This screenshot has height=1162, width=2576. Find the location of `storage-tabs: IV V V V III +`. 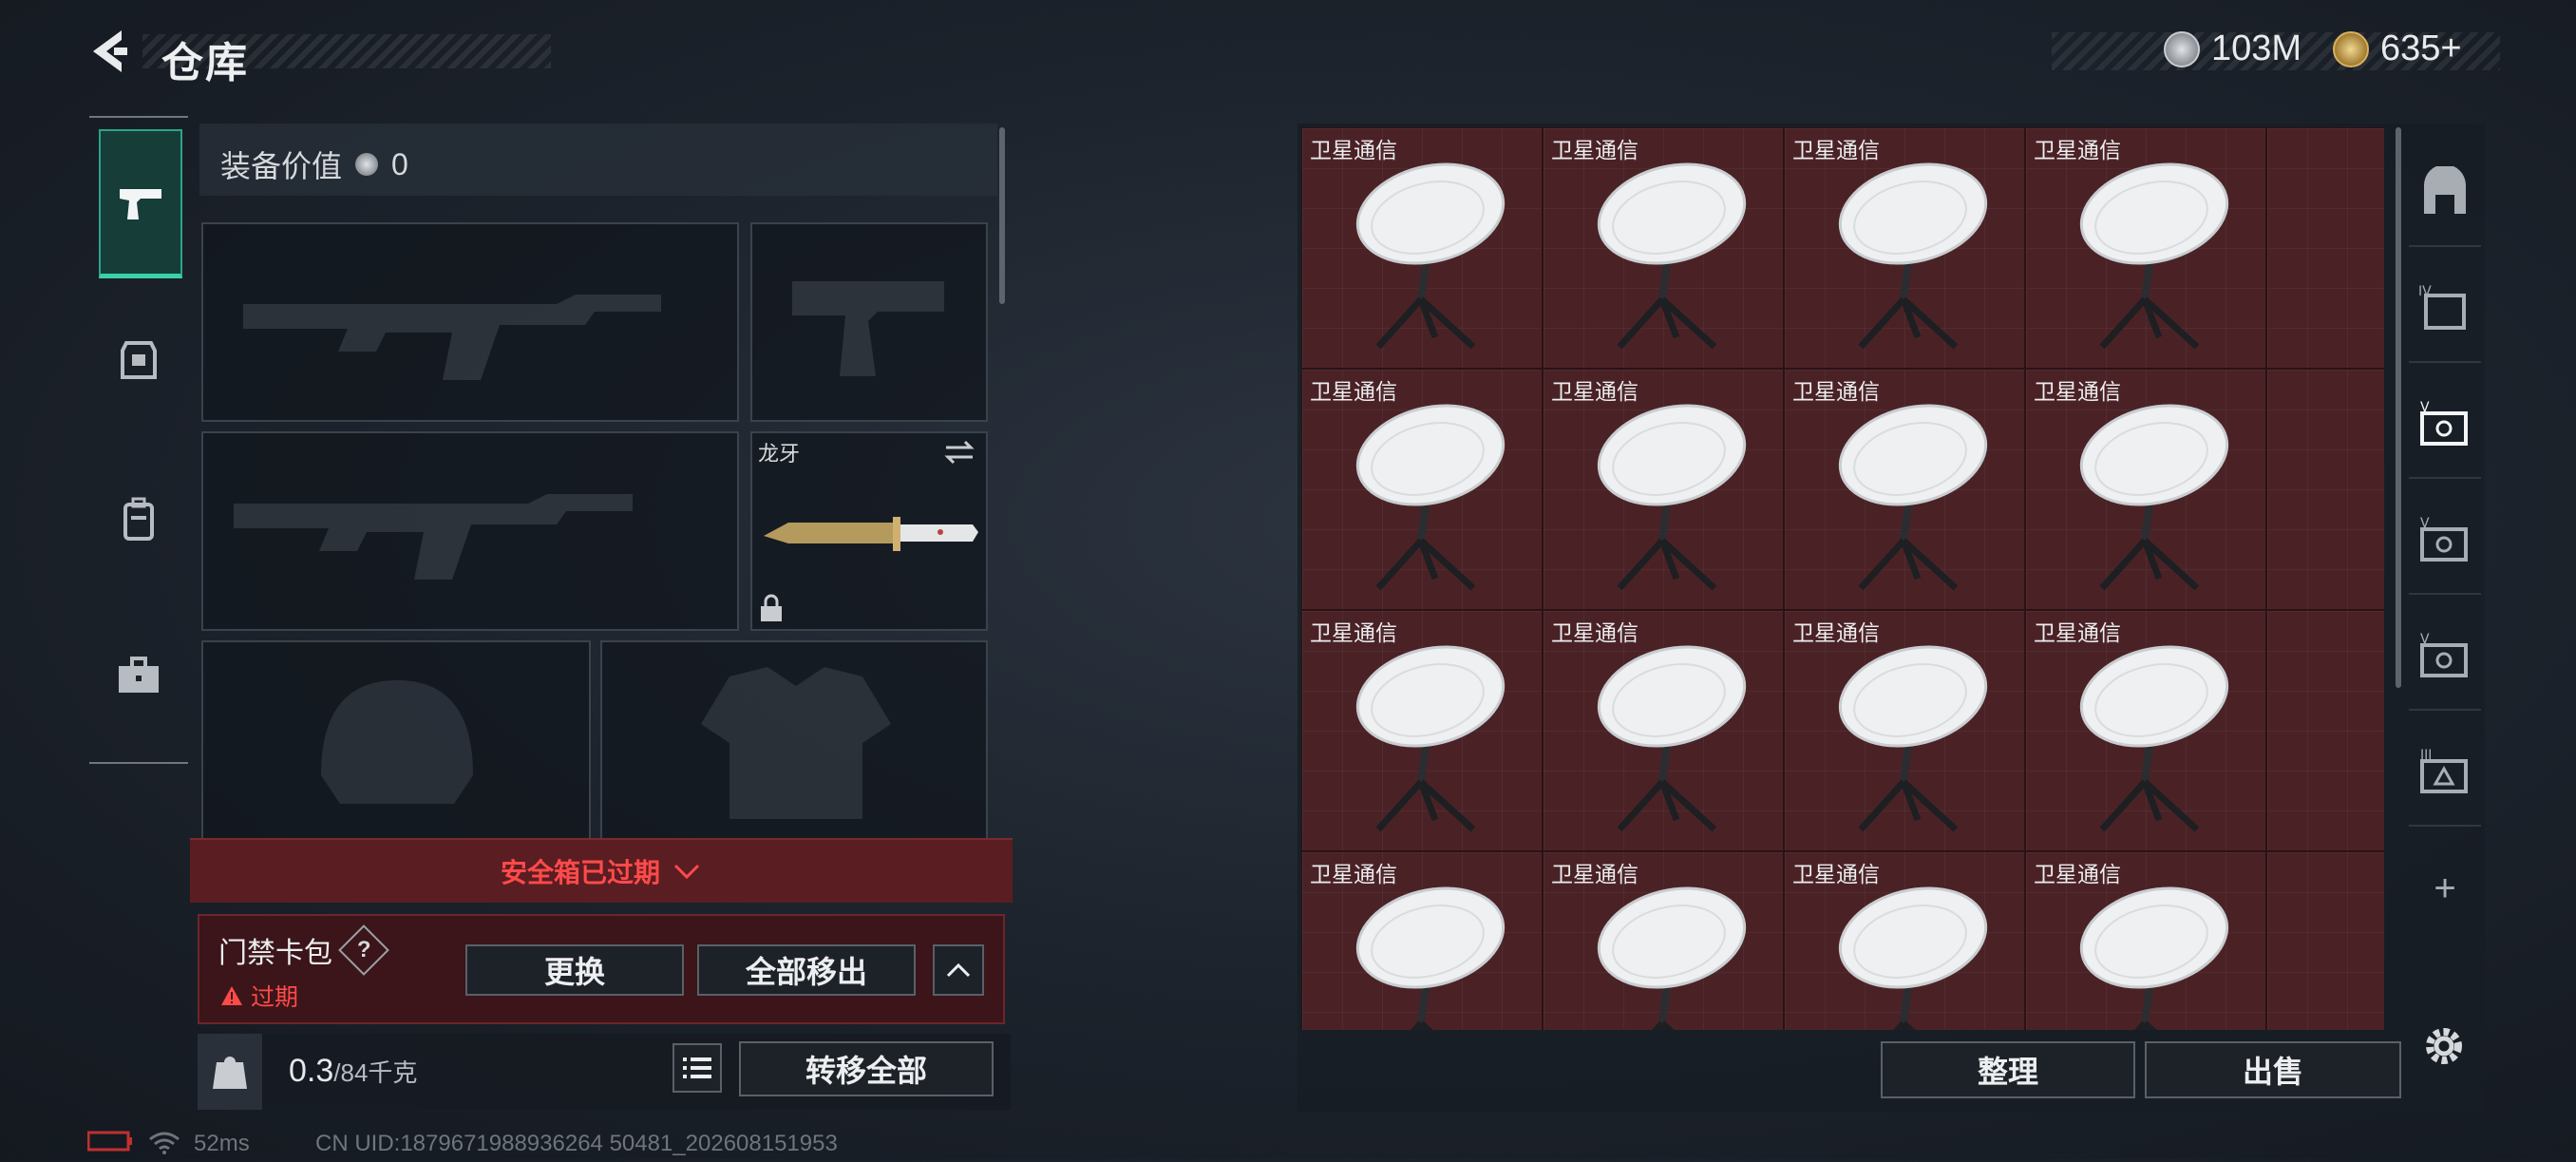

storage-tabs: IV V V V III + is located at coordinates (2445, 518).